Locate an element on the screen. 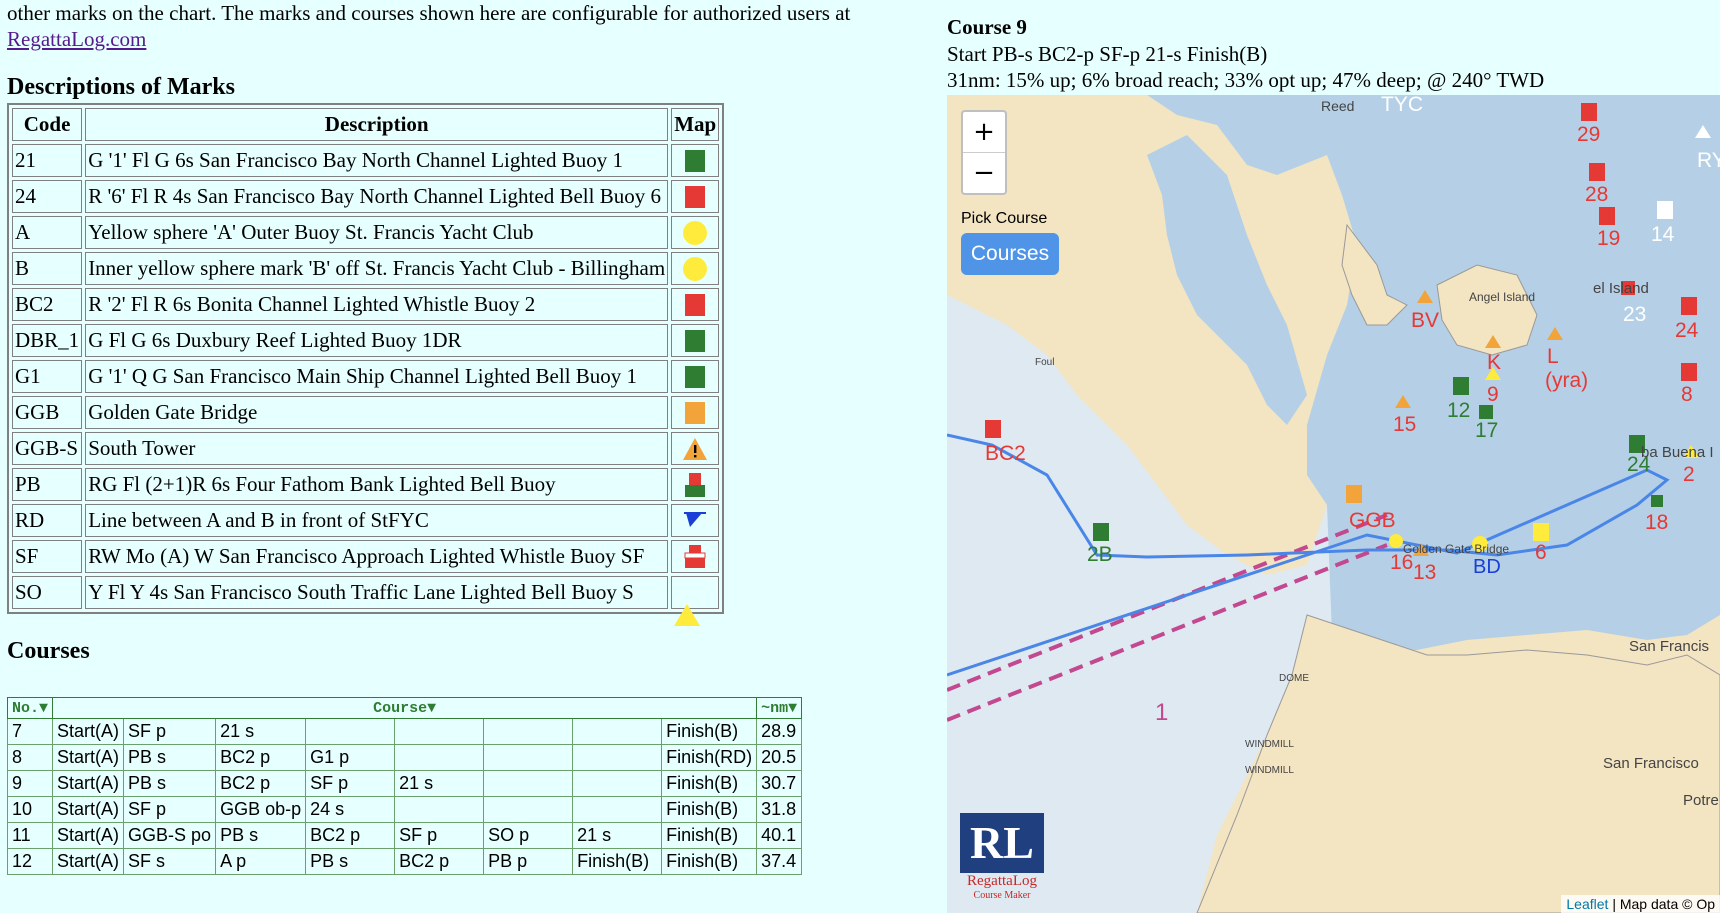  table-row: 8 Start(A) PB s BC2 p G1 p Finish(RD) 20.5 is located at coordinates (404, 757).